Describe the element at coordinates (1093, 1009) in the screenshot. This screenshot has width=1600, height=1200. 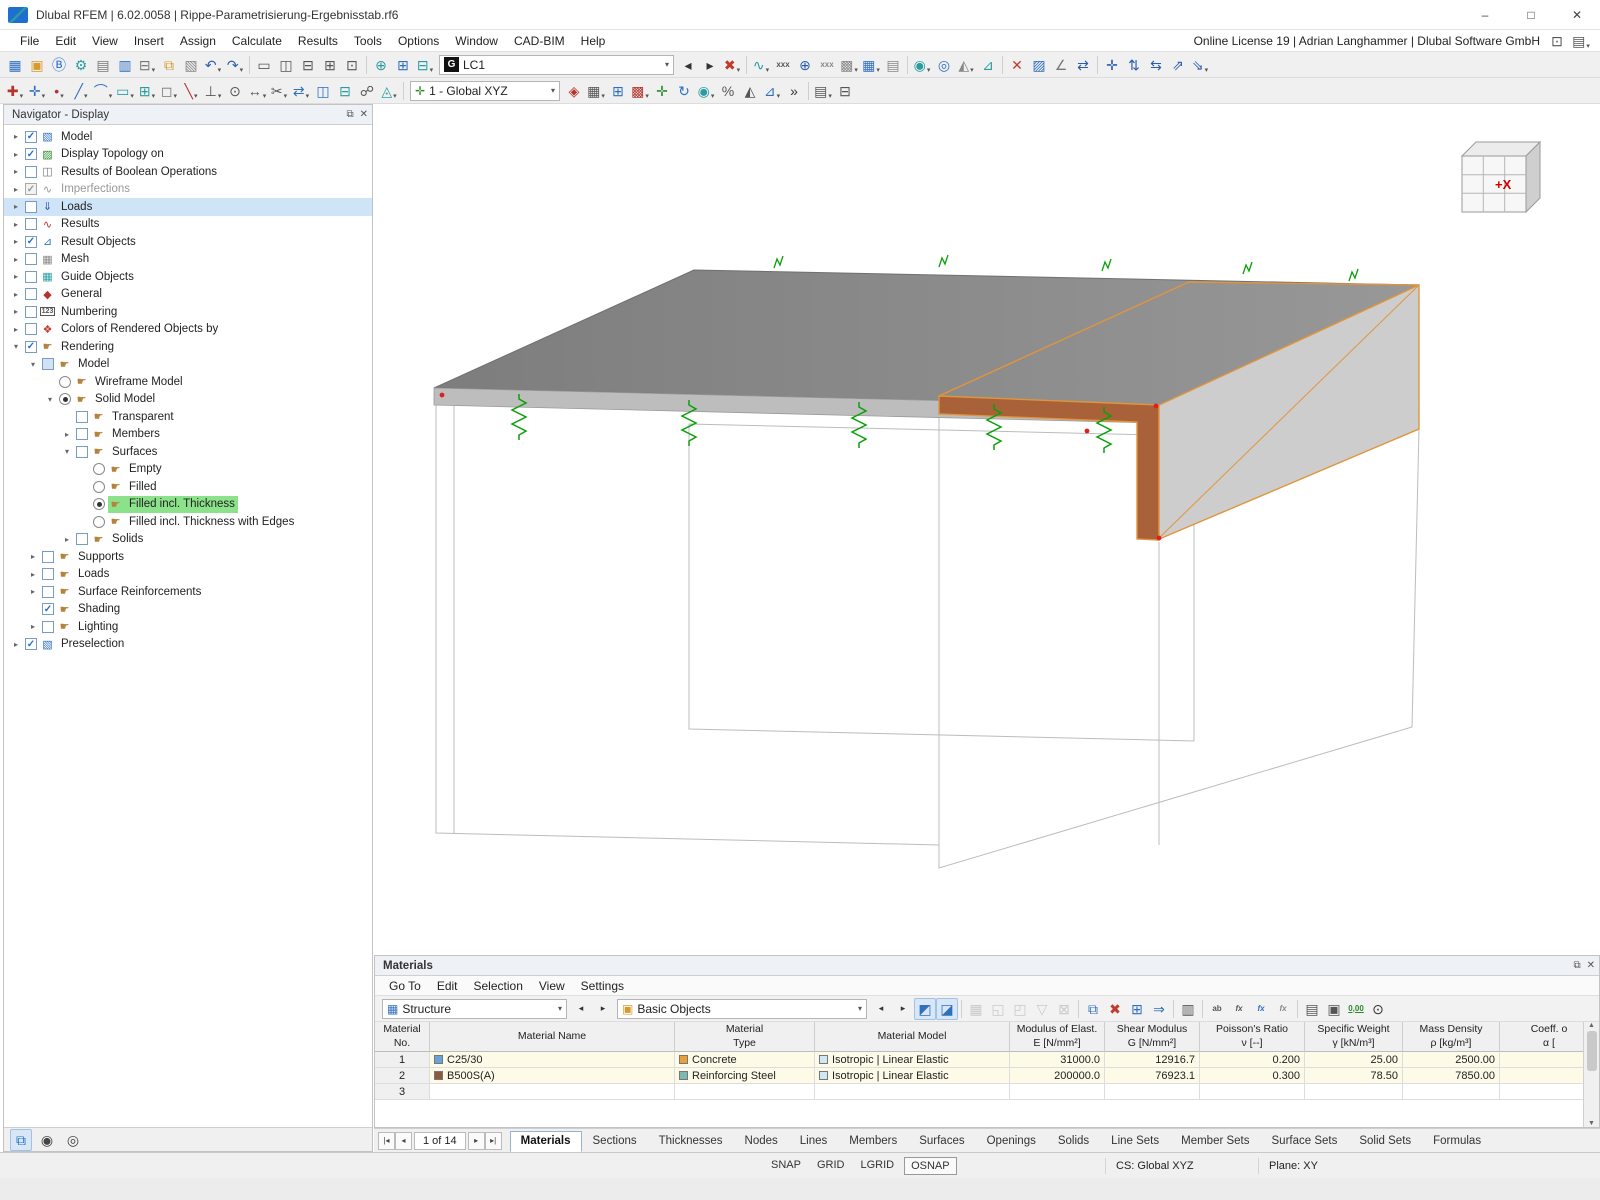
I see `copy-row-icon: ⧉` at that location.